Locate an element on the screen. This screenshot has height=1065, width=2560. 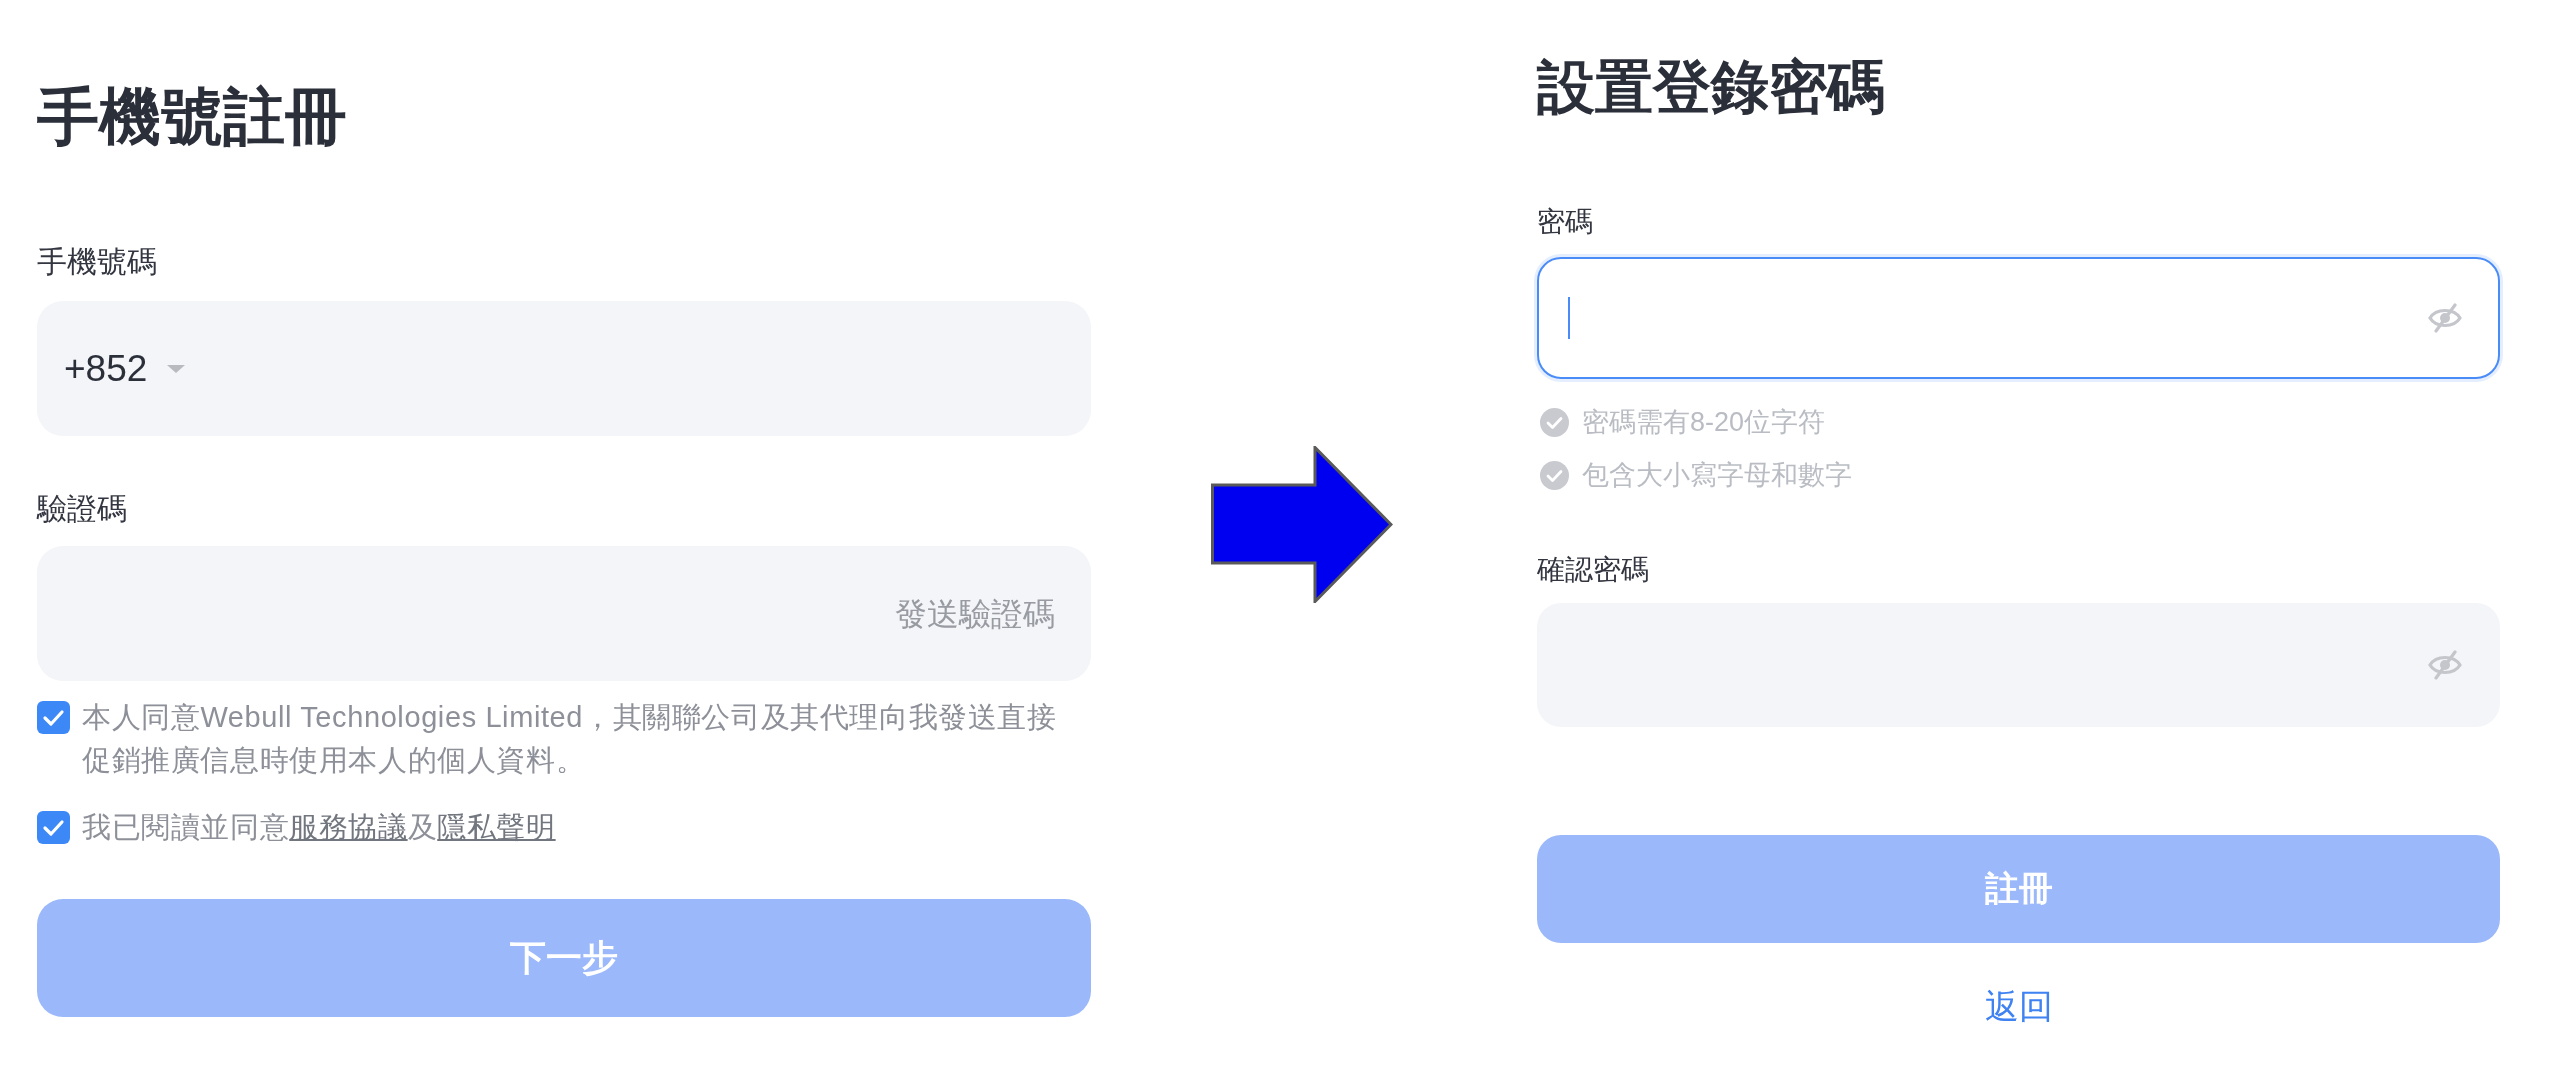
password-rule-text: 密碼需有8-20位字符 is located at coordinates (1704, 422).